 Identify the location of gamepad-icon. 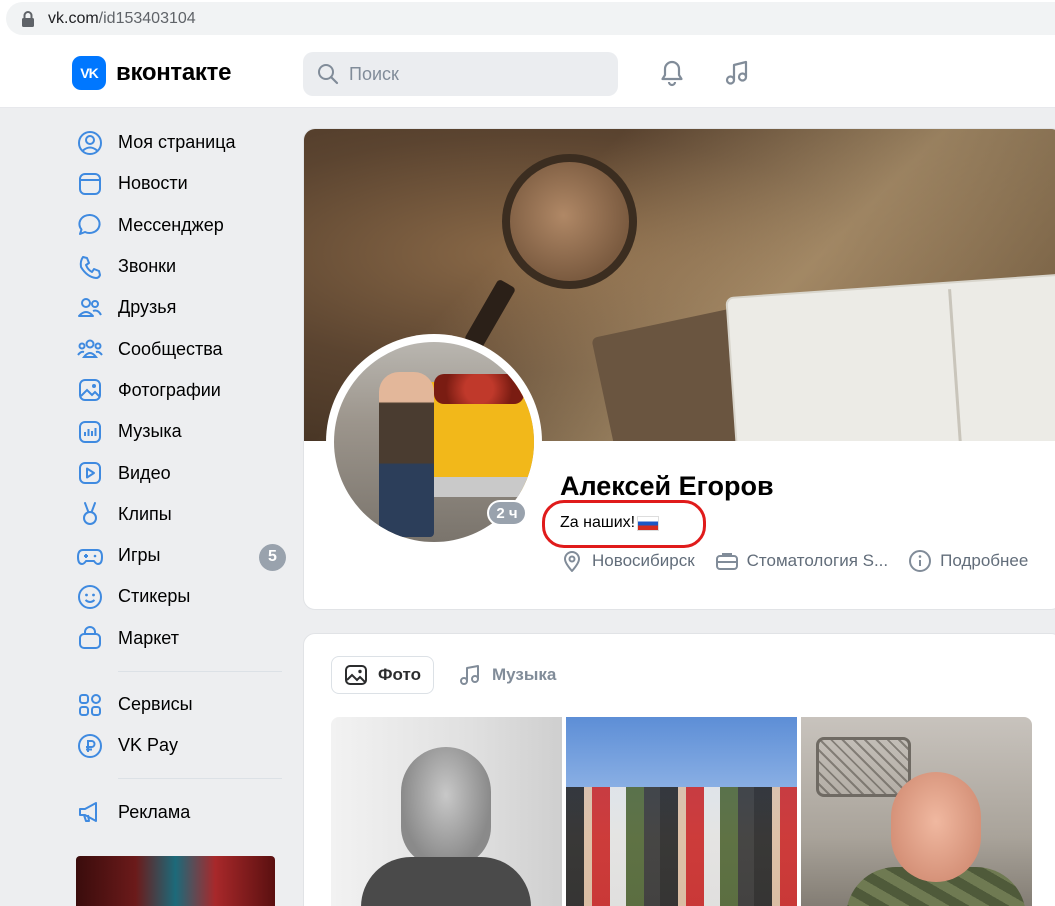
(90, 556).